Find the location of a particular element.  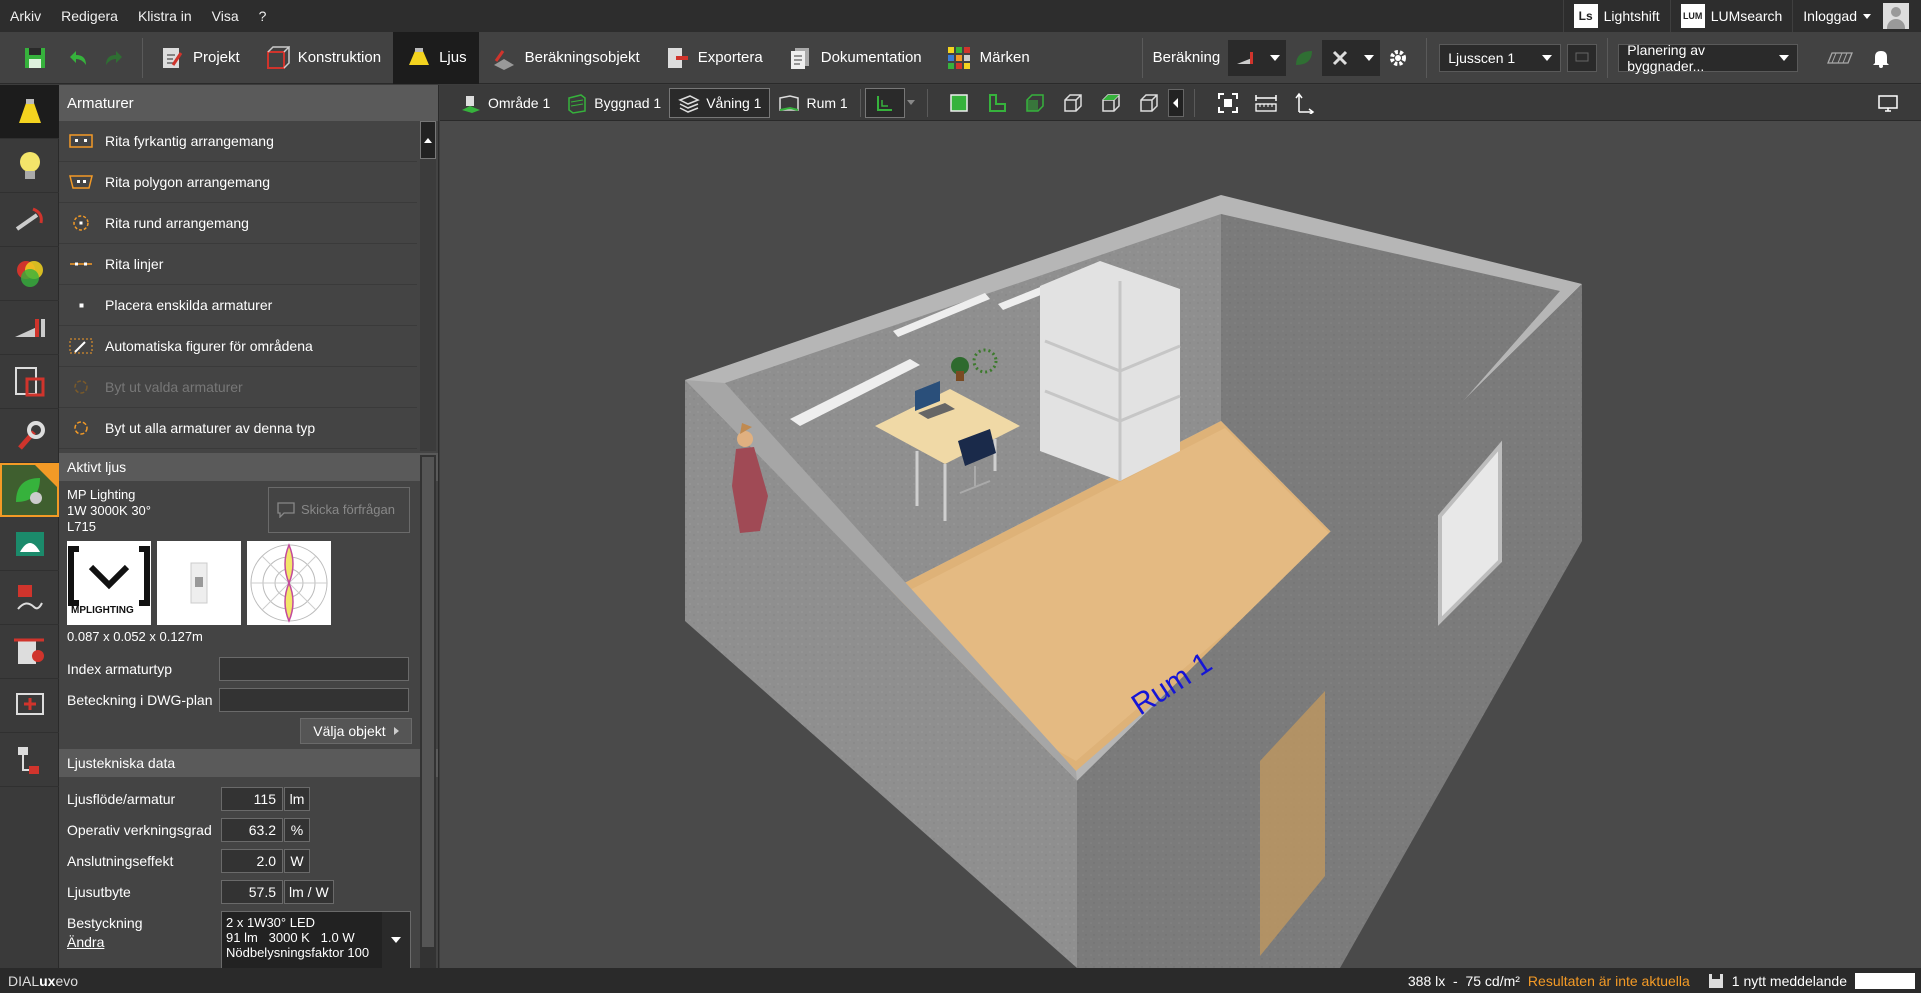

dwg-label: Beteckning i DWG-plan is located at coordinates (140, 699).